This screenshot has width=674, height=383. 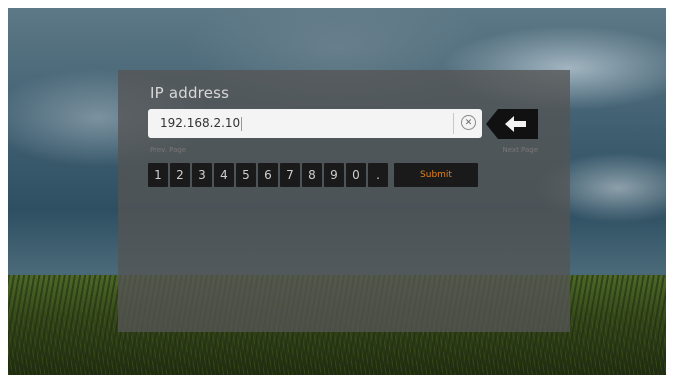 I want to click on key-9: 9, so click(x=334, y=175).